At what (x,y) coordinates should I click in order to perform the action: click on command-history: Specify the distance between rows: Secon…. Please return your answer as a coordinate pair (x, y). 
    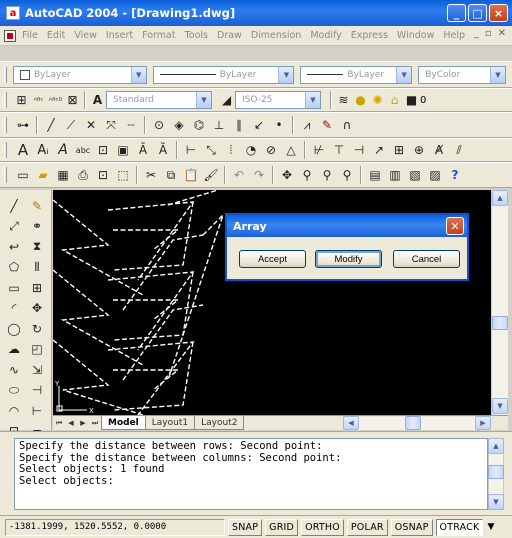
    Looking at the image, I should click on (251, 474).